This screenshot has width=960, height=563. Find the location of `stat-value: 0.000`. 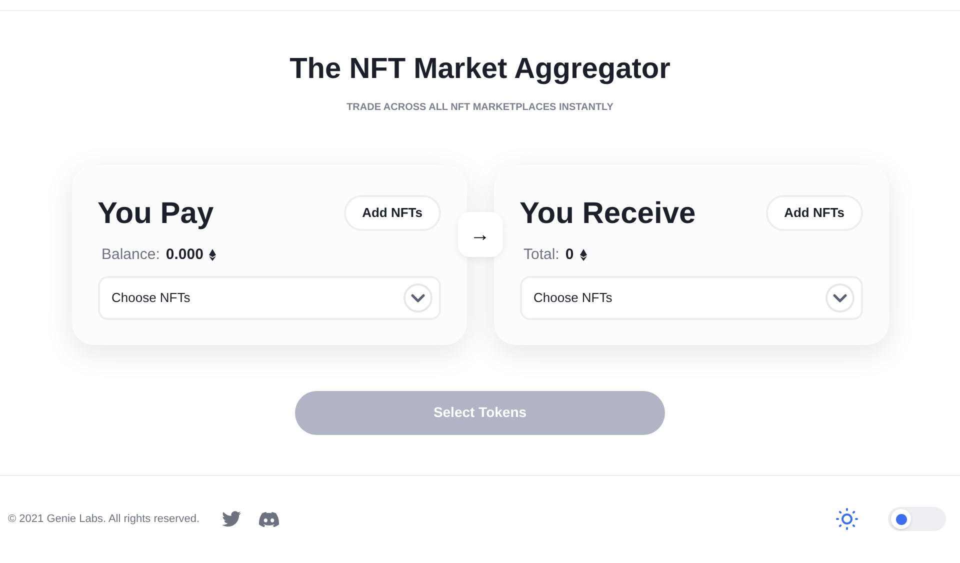

stat-value: 0.000 is located at coordinates (185, 254).